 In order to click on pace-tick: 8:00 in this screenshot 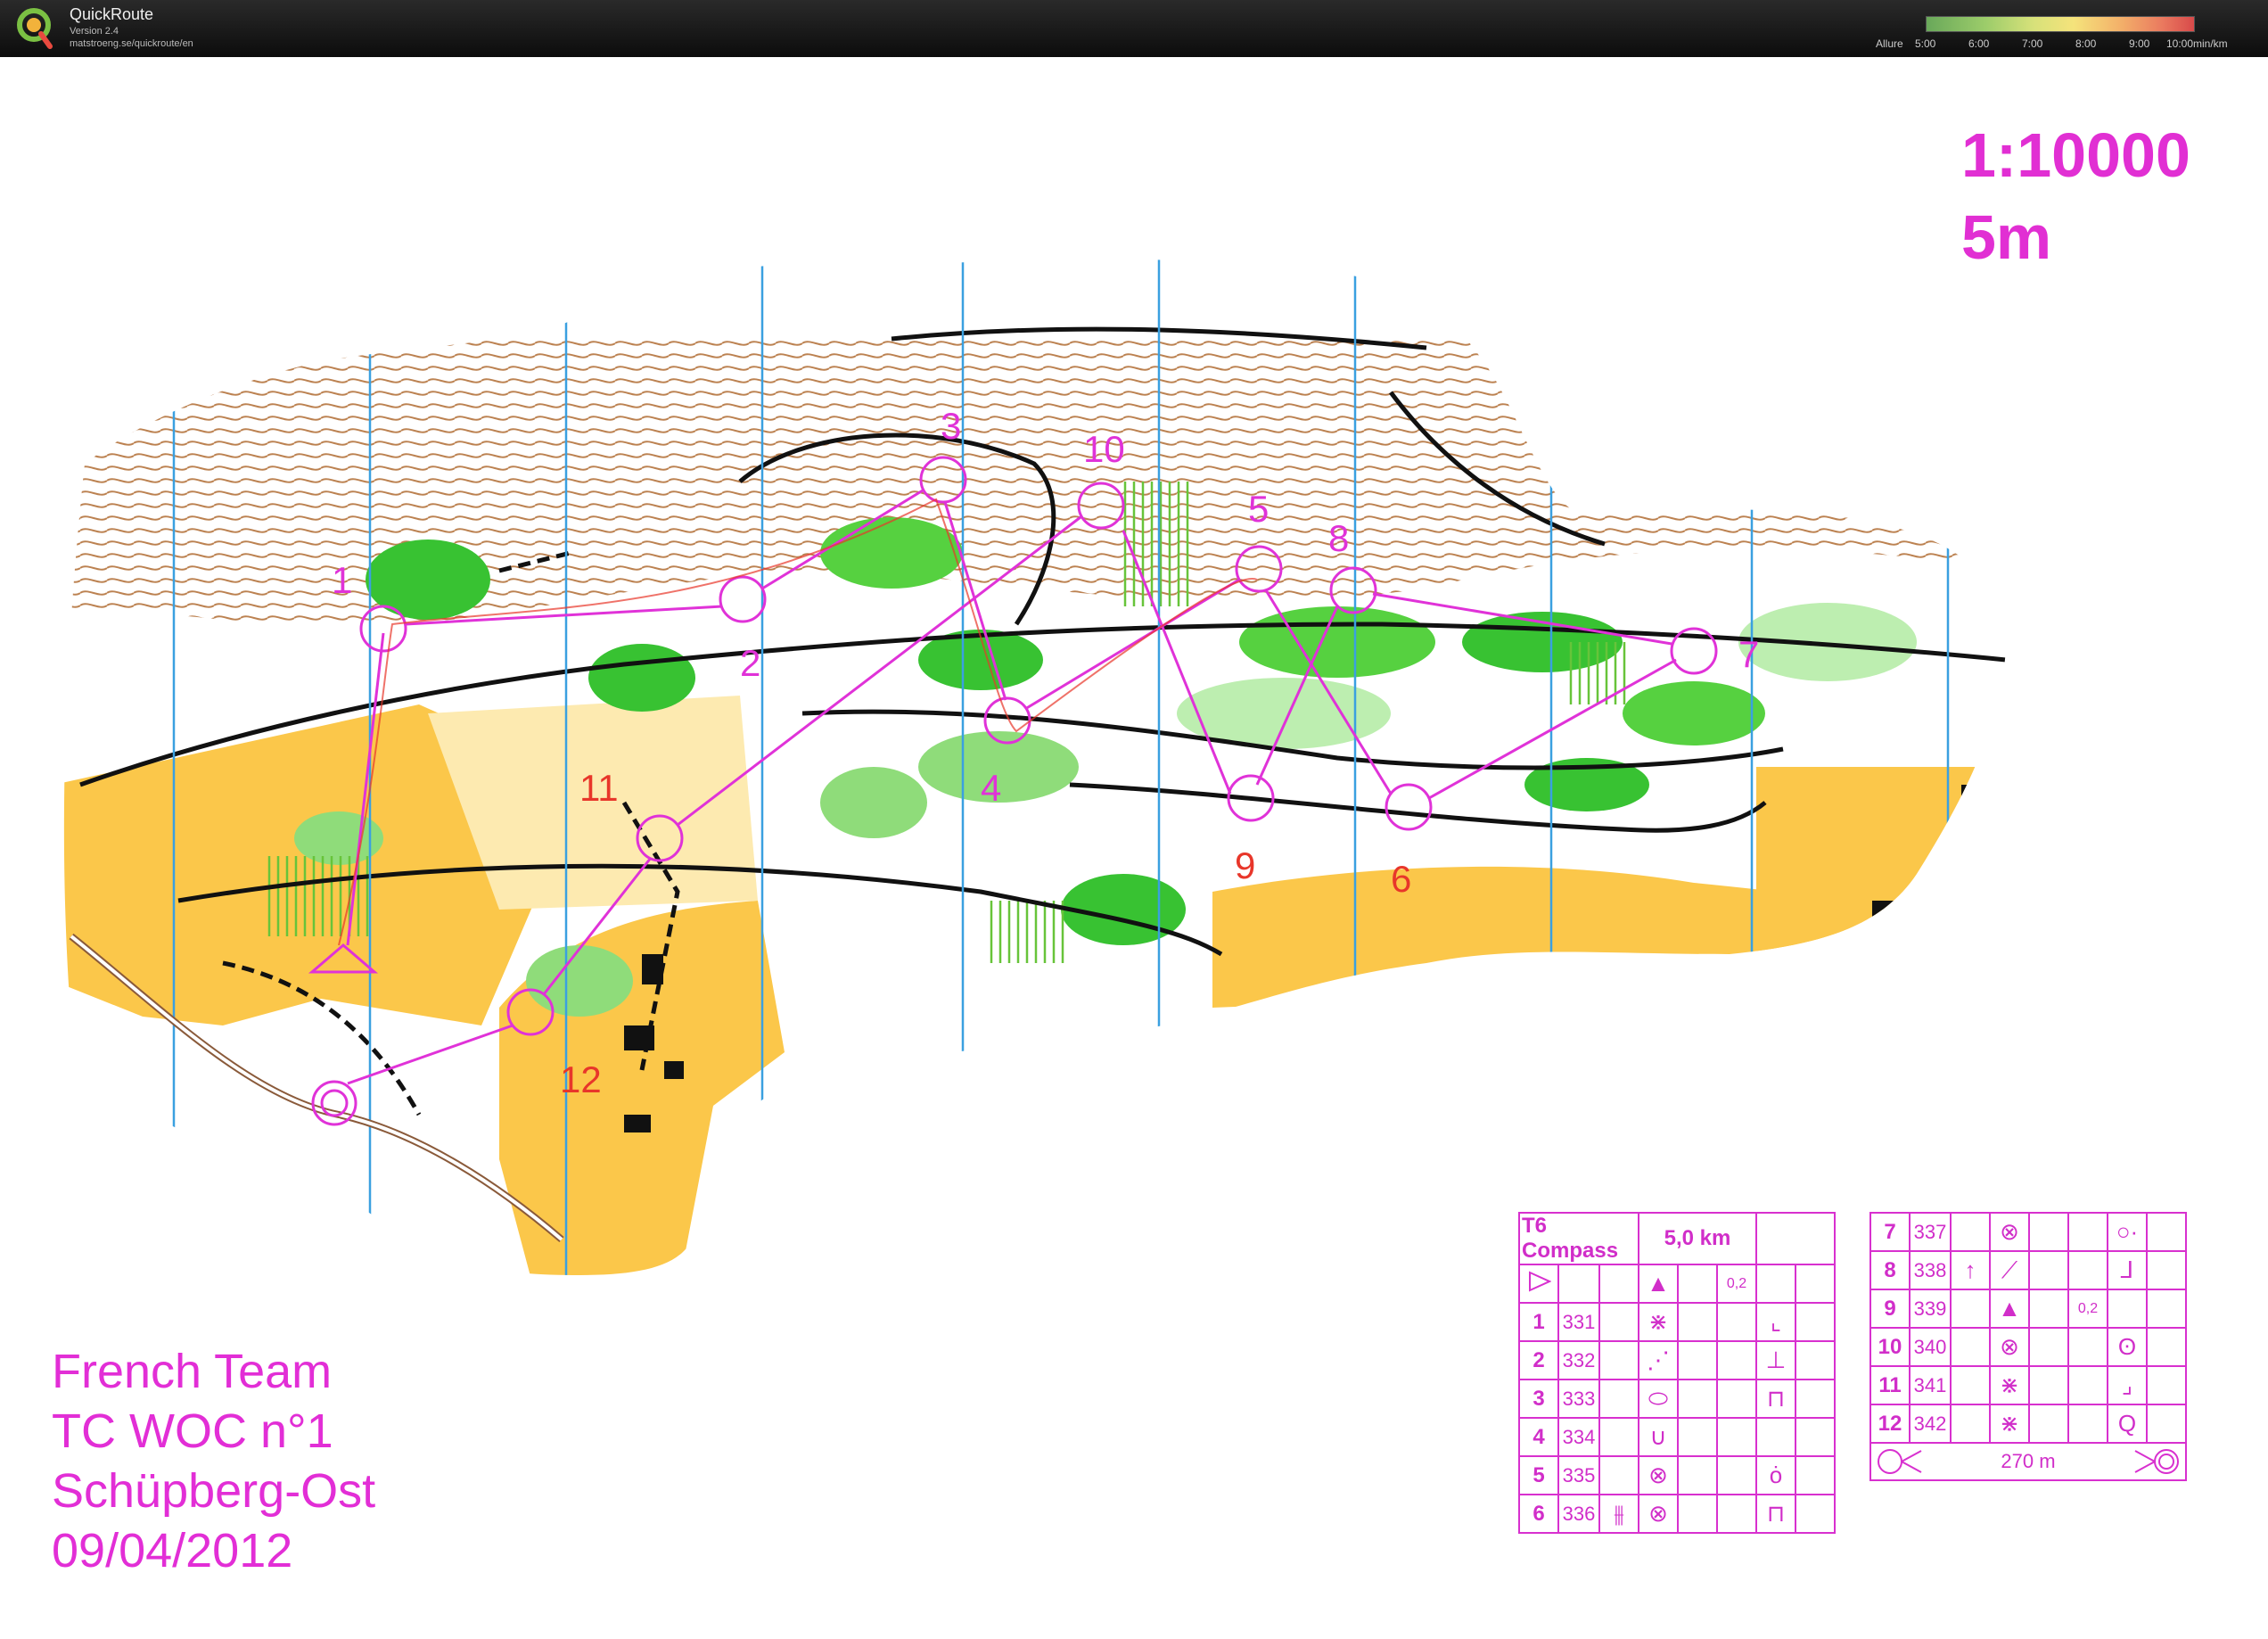, I will do `click(2086, 43)`.